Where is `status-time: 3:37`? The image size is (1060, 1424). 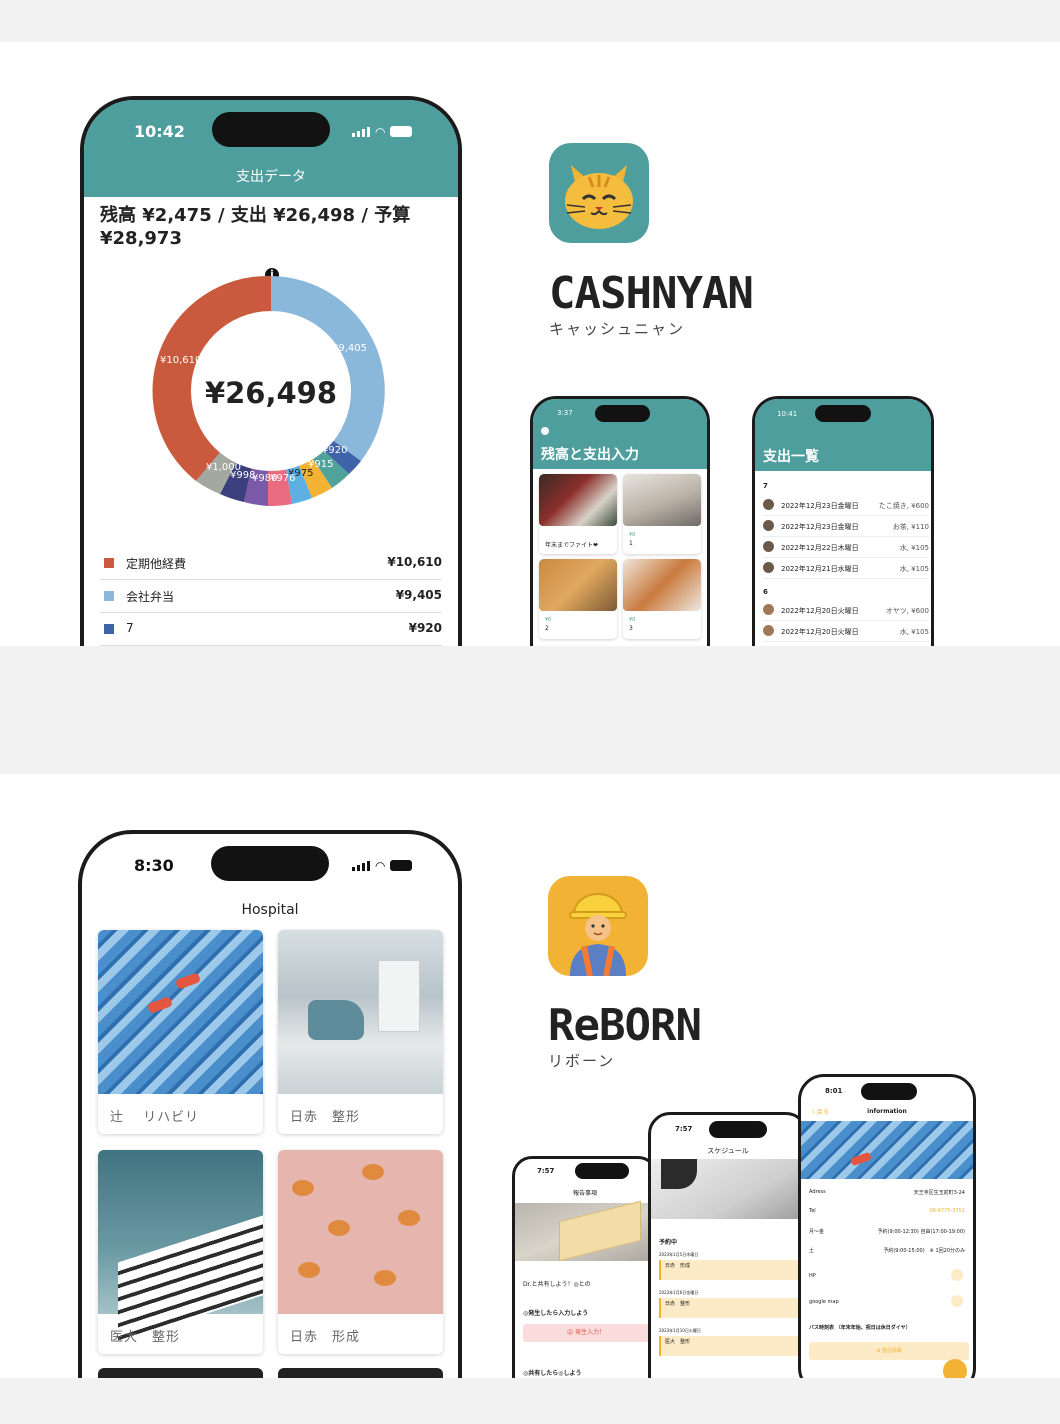
status-time: 3:37 is located at coordinates (565, 413).